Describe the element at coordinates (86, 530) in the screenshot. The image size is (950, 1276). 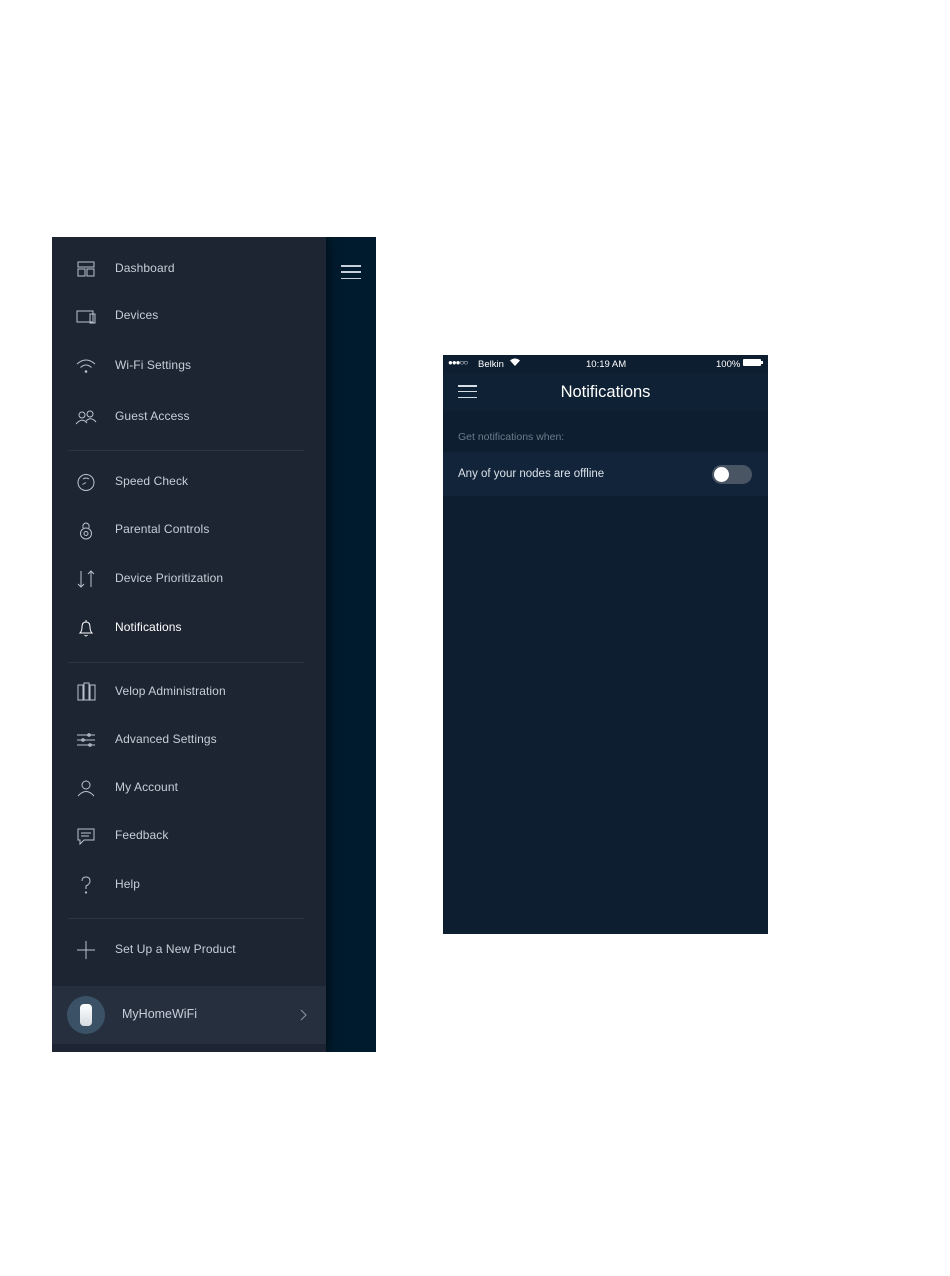
I see `lock-icon` at that location.